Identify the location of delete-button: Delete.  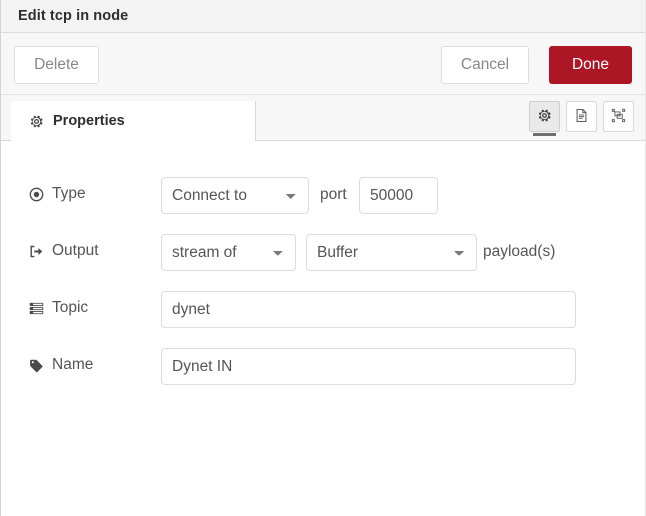
(56, 65).